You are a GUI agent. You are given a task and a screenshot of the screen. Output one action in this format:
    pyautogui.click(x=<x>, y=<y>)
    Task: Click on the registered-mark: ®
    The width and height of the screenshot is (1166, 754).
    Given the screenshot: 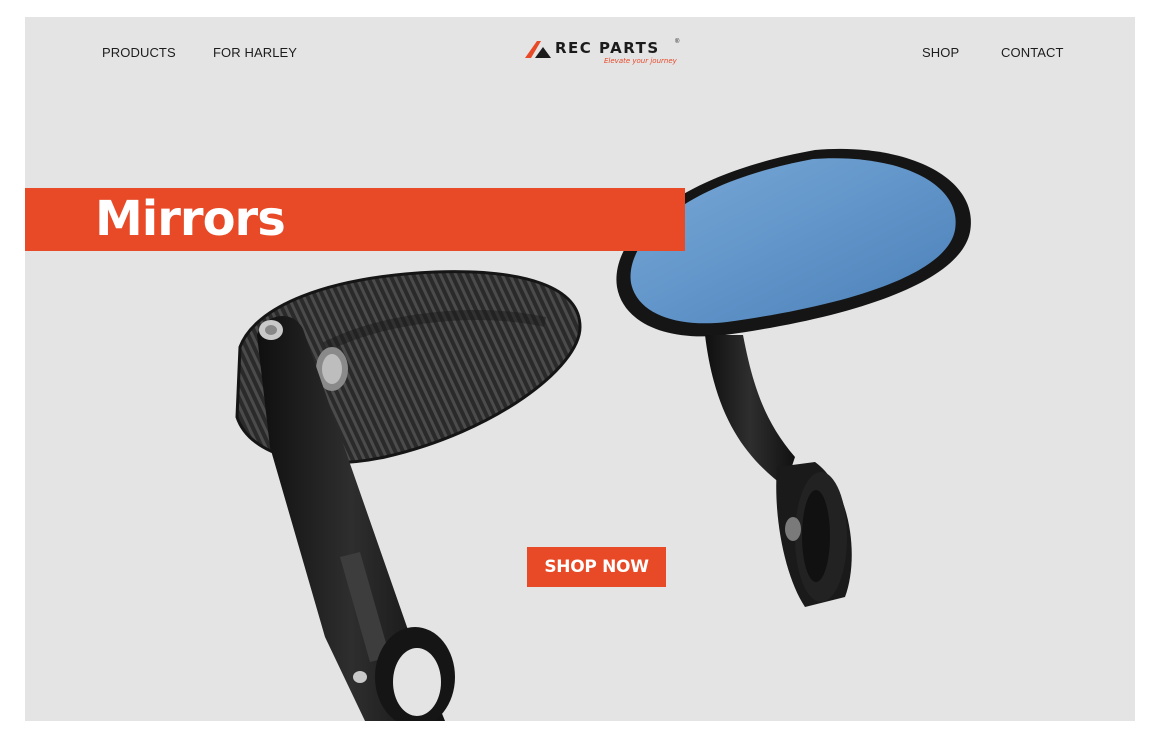 What is the action you would take?
    pyautogui.click(x=677, y=42)
    